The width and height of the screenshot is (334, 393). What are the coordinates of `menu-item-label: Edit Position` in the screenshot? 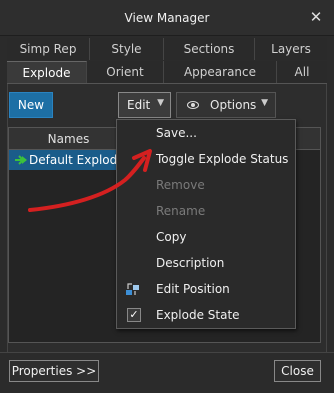 It's located at (193, 289).